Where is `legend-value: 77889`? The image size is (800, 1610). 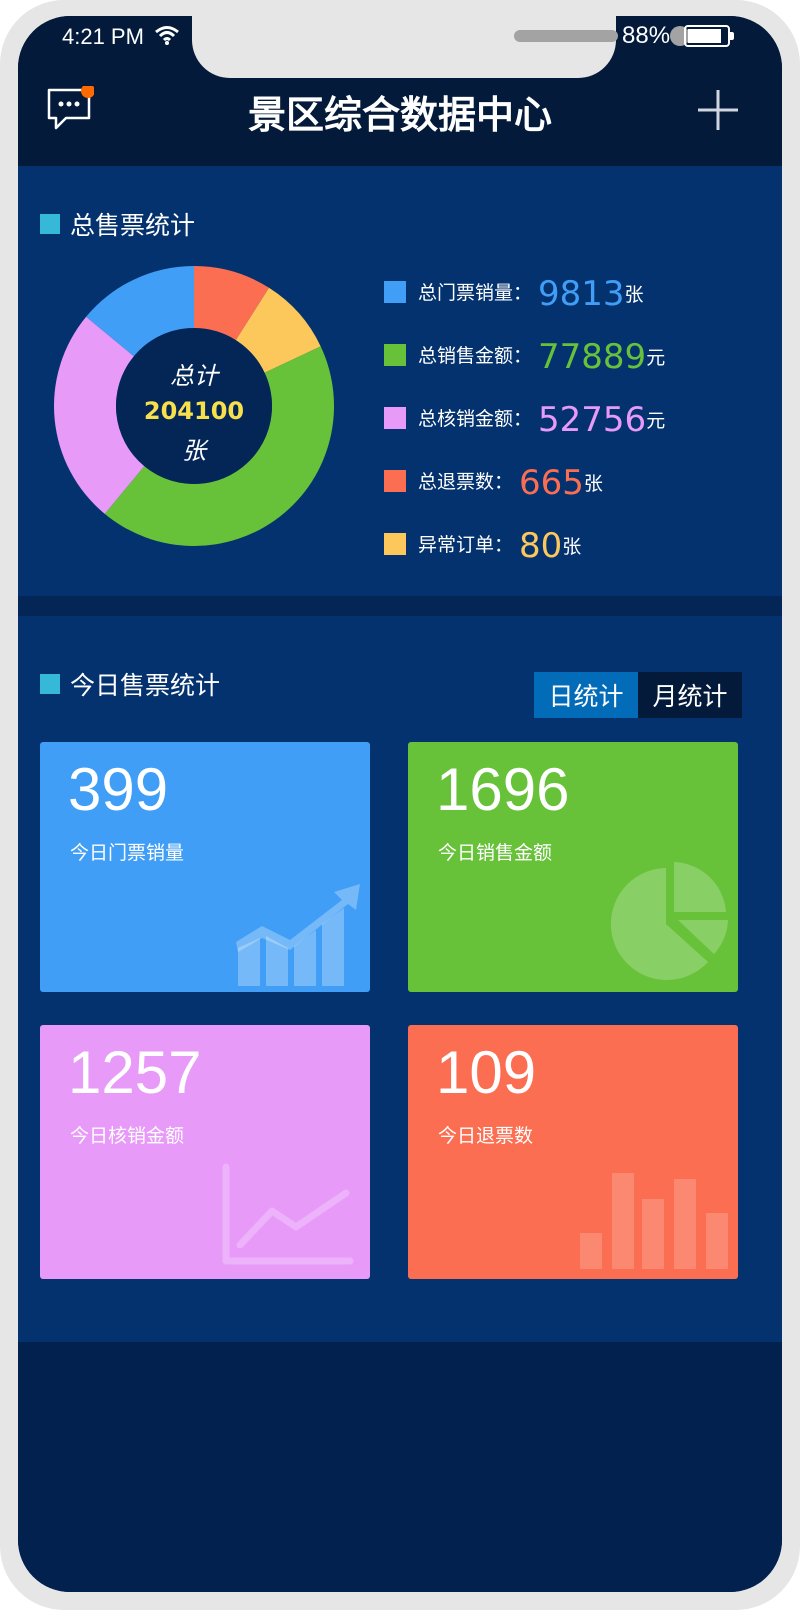
legend-value: 77889 is located at coordinates (592, 357).